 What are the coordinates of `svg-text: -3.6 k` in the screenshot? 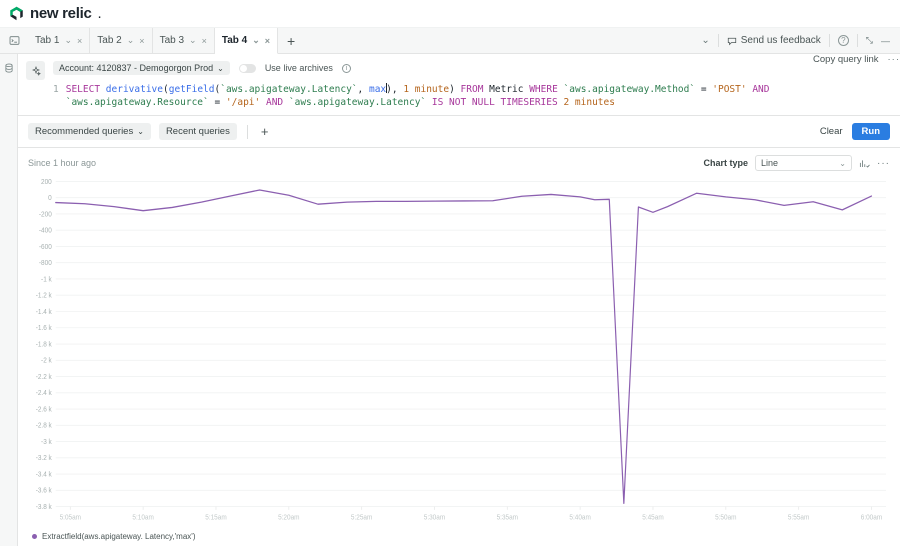 It's located at (44, 491).